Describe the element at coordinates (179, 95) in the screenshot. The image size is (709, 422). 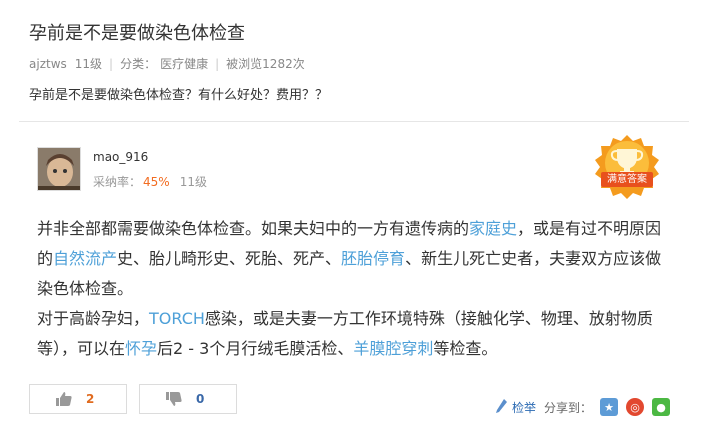
I see `question-body: 孕前是不是要做染色体检查？有什么好处？费用？？` at that location.